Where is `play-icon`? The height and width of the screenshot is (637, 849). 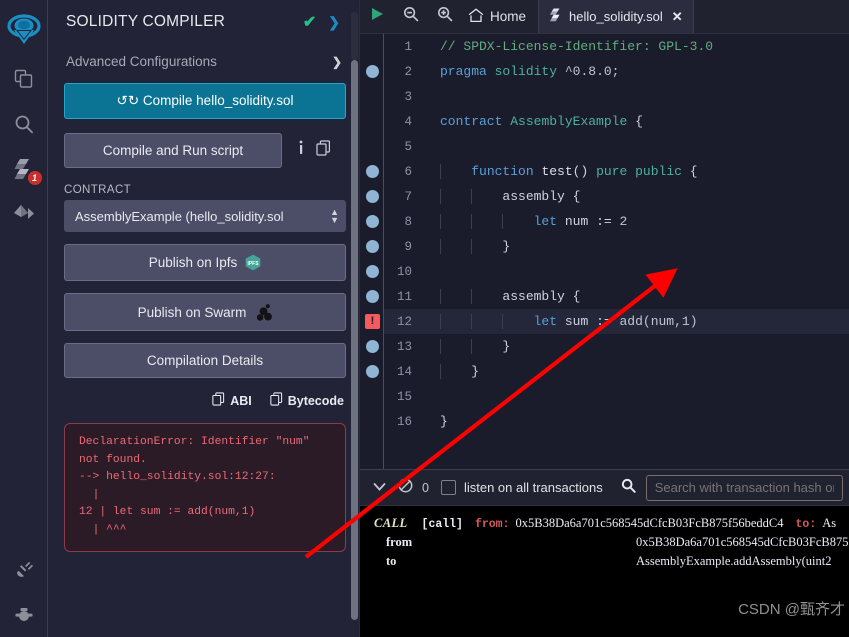 play-icon is located at coordinates (377, 16).